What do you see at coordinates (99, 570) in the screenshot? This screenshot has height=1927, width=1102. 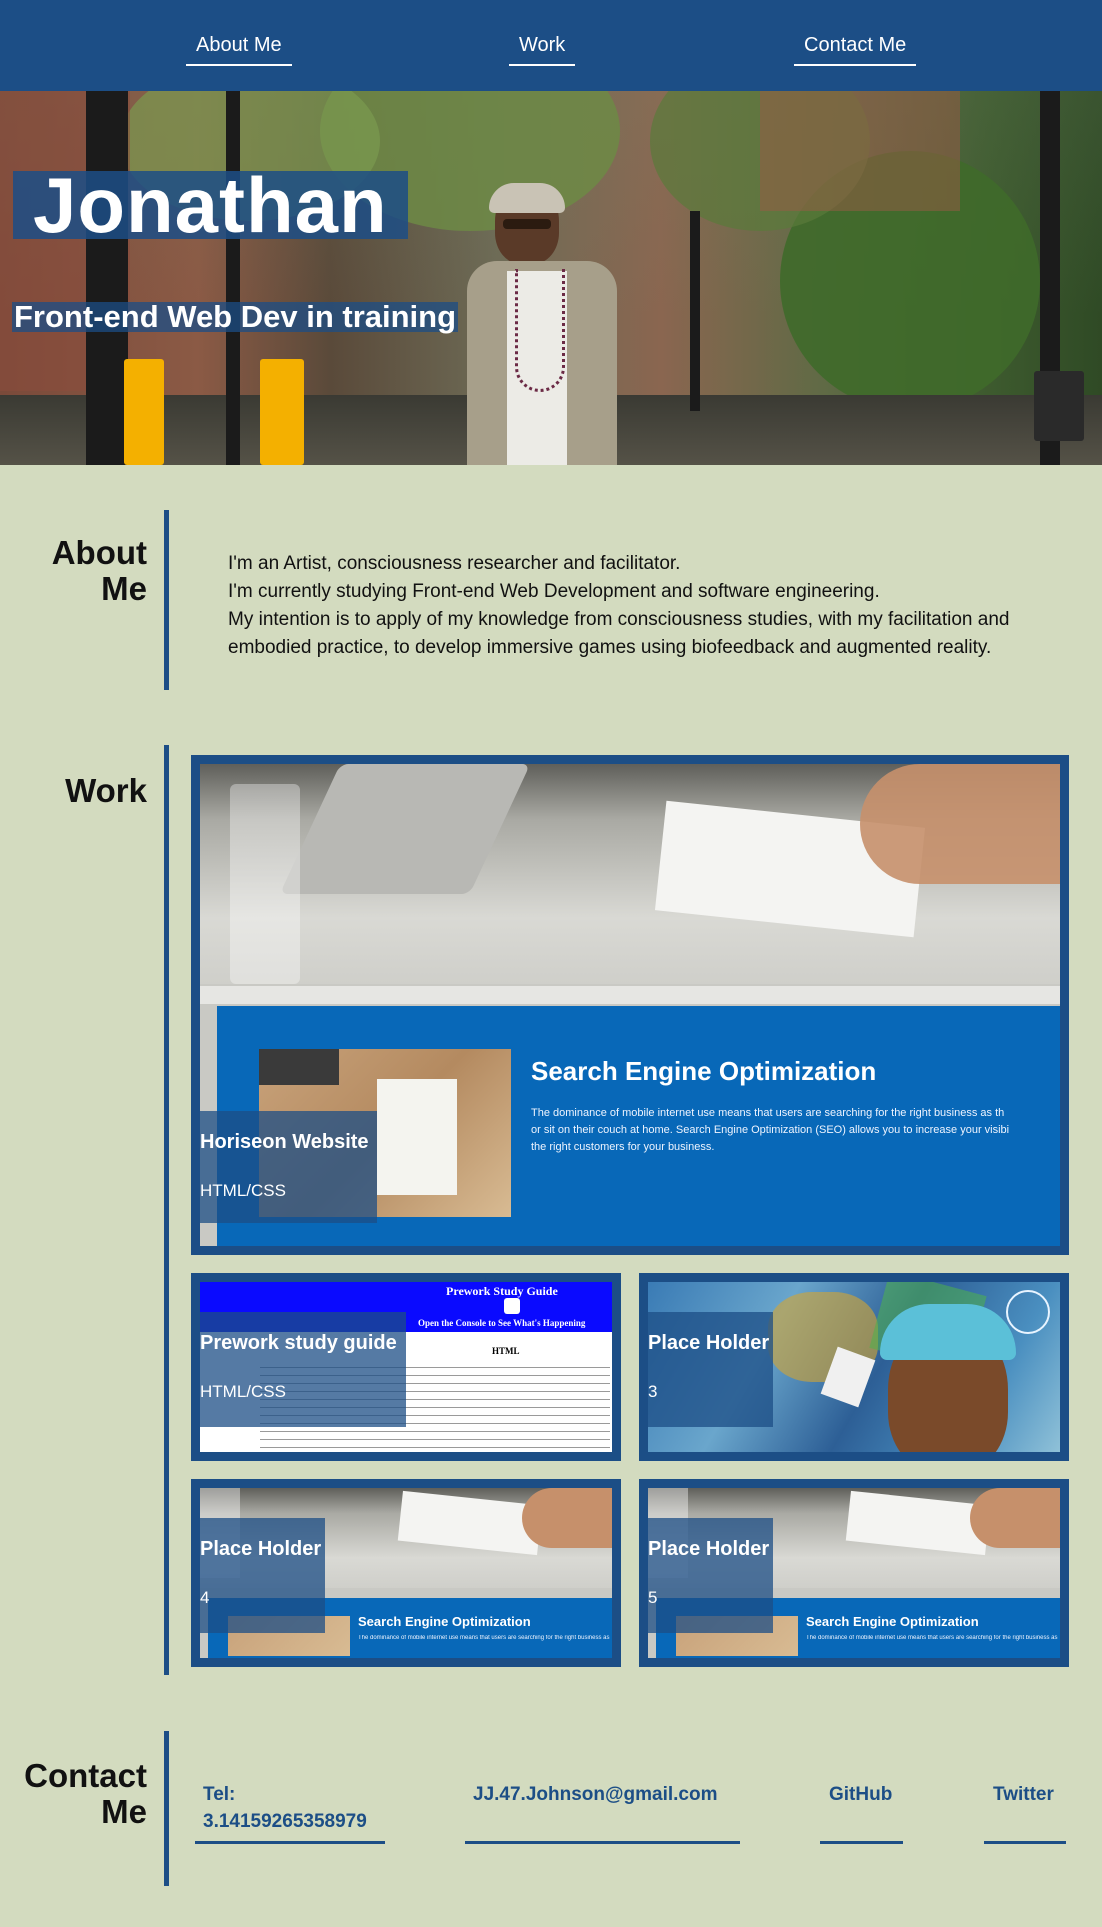 I see `about-heading: About Me` at bounding box center [99, 570].